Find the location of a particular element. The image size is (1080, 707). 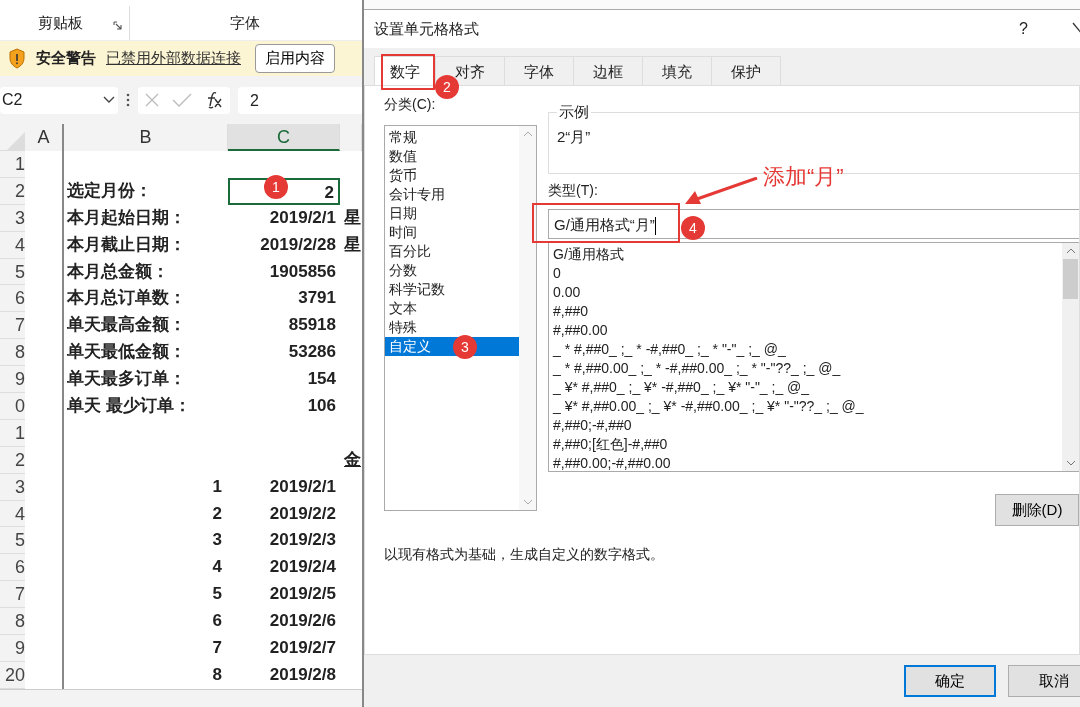

more-dots-icon is located at coordinates (128, 100).